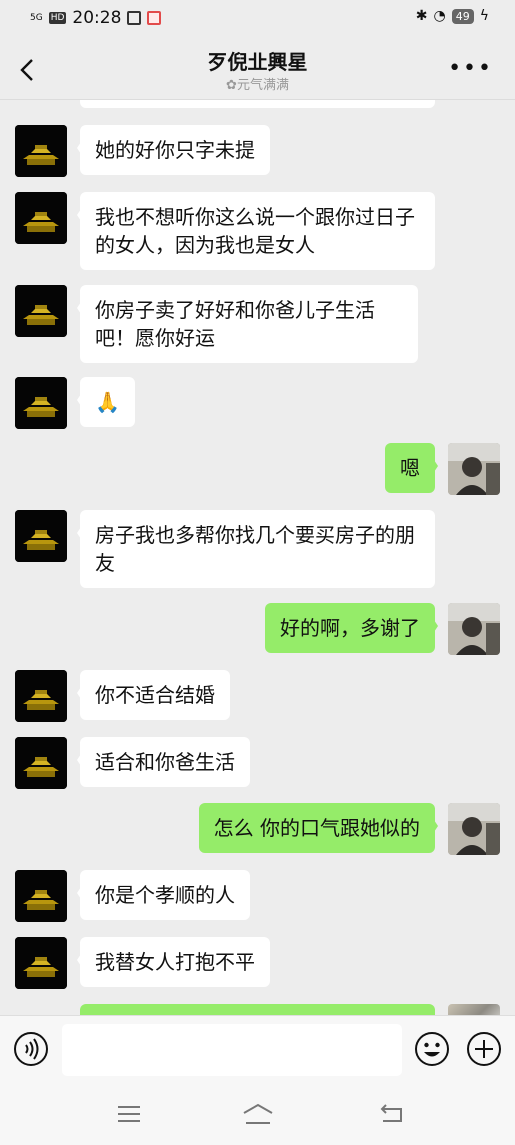  What do you see at coordinates (484, 1049) in the screenshot?
I see `plus-circle-icon` at bounding box center [484, 1049].